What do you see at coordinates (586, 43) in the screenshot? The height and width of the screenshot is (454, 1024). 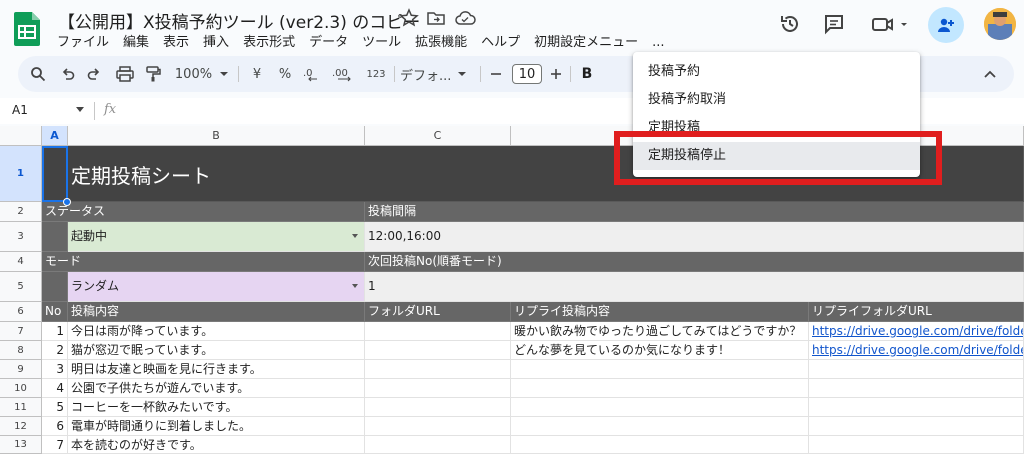 I see `menu-initial-settings: 初期設定メニュー` at bounding box center [586, 43].